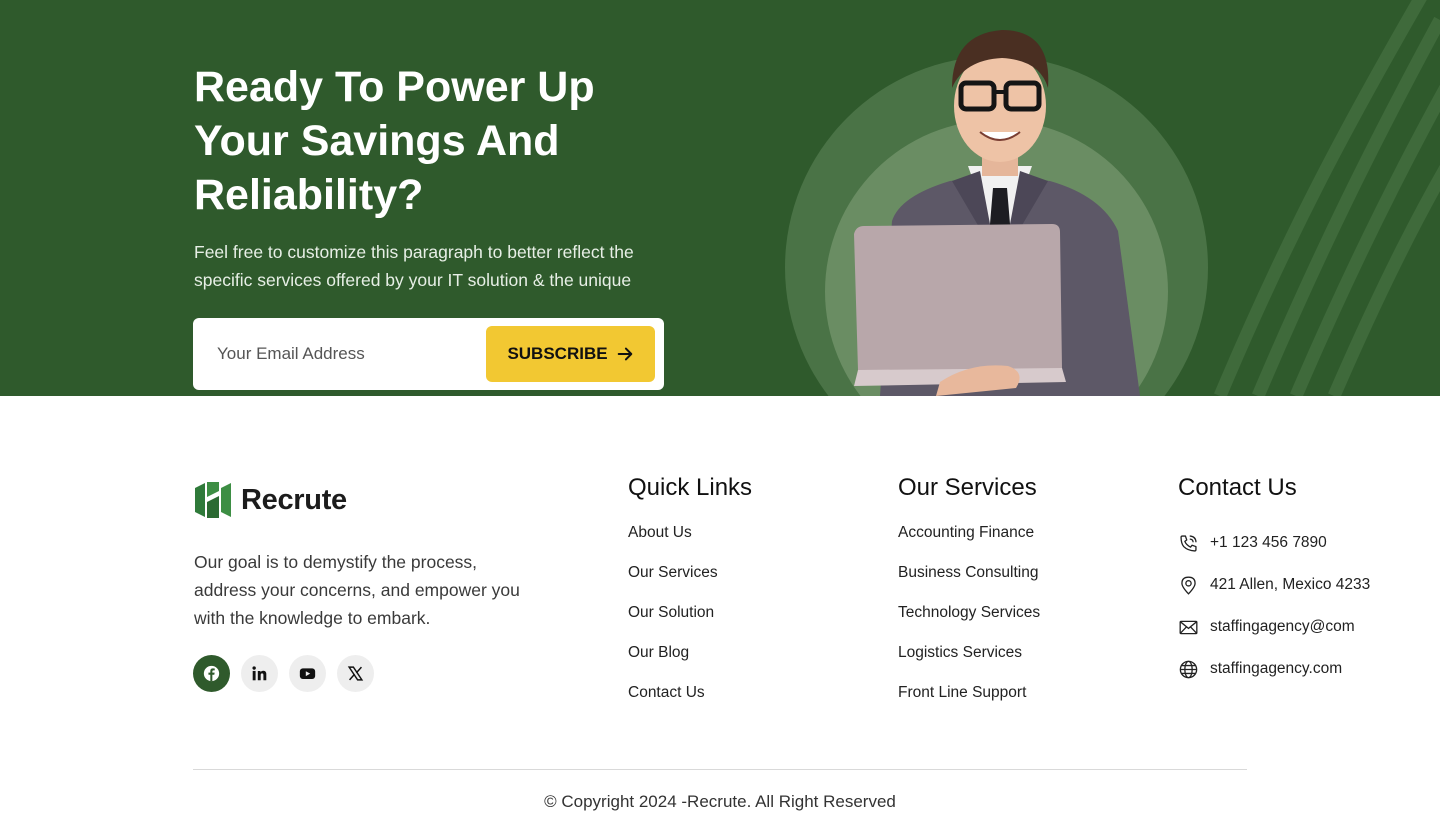 The width and height of the screenshot is (1440, 834). What do you see at coordinates (1282, 626) in the screenshot?
I see `email-text: staffingagency@com` at bounding box center [1282, 626].